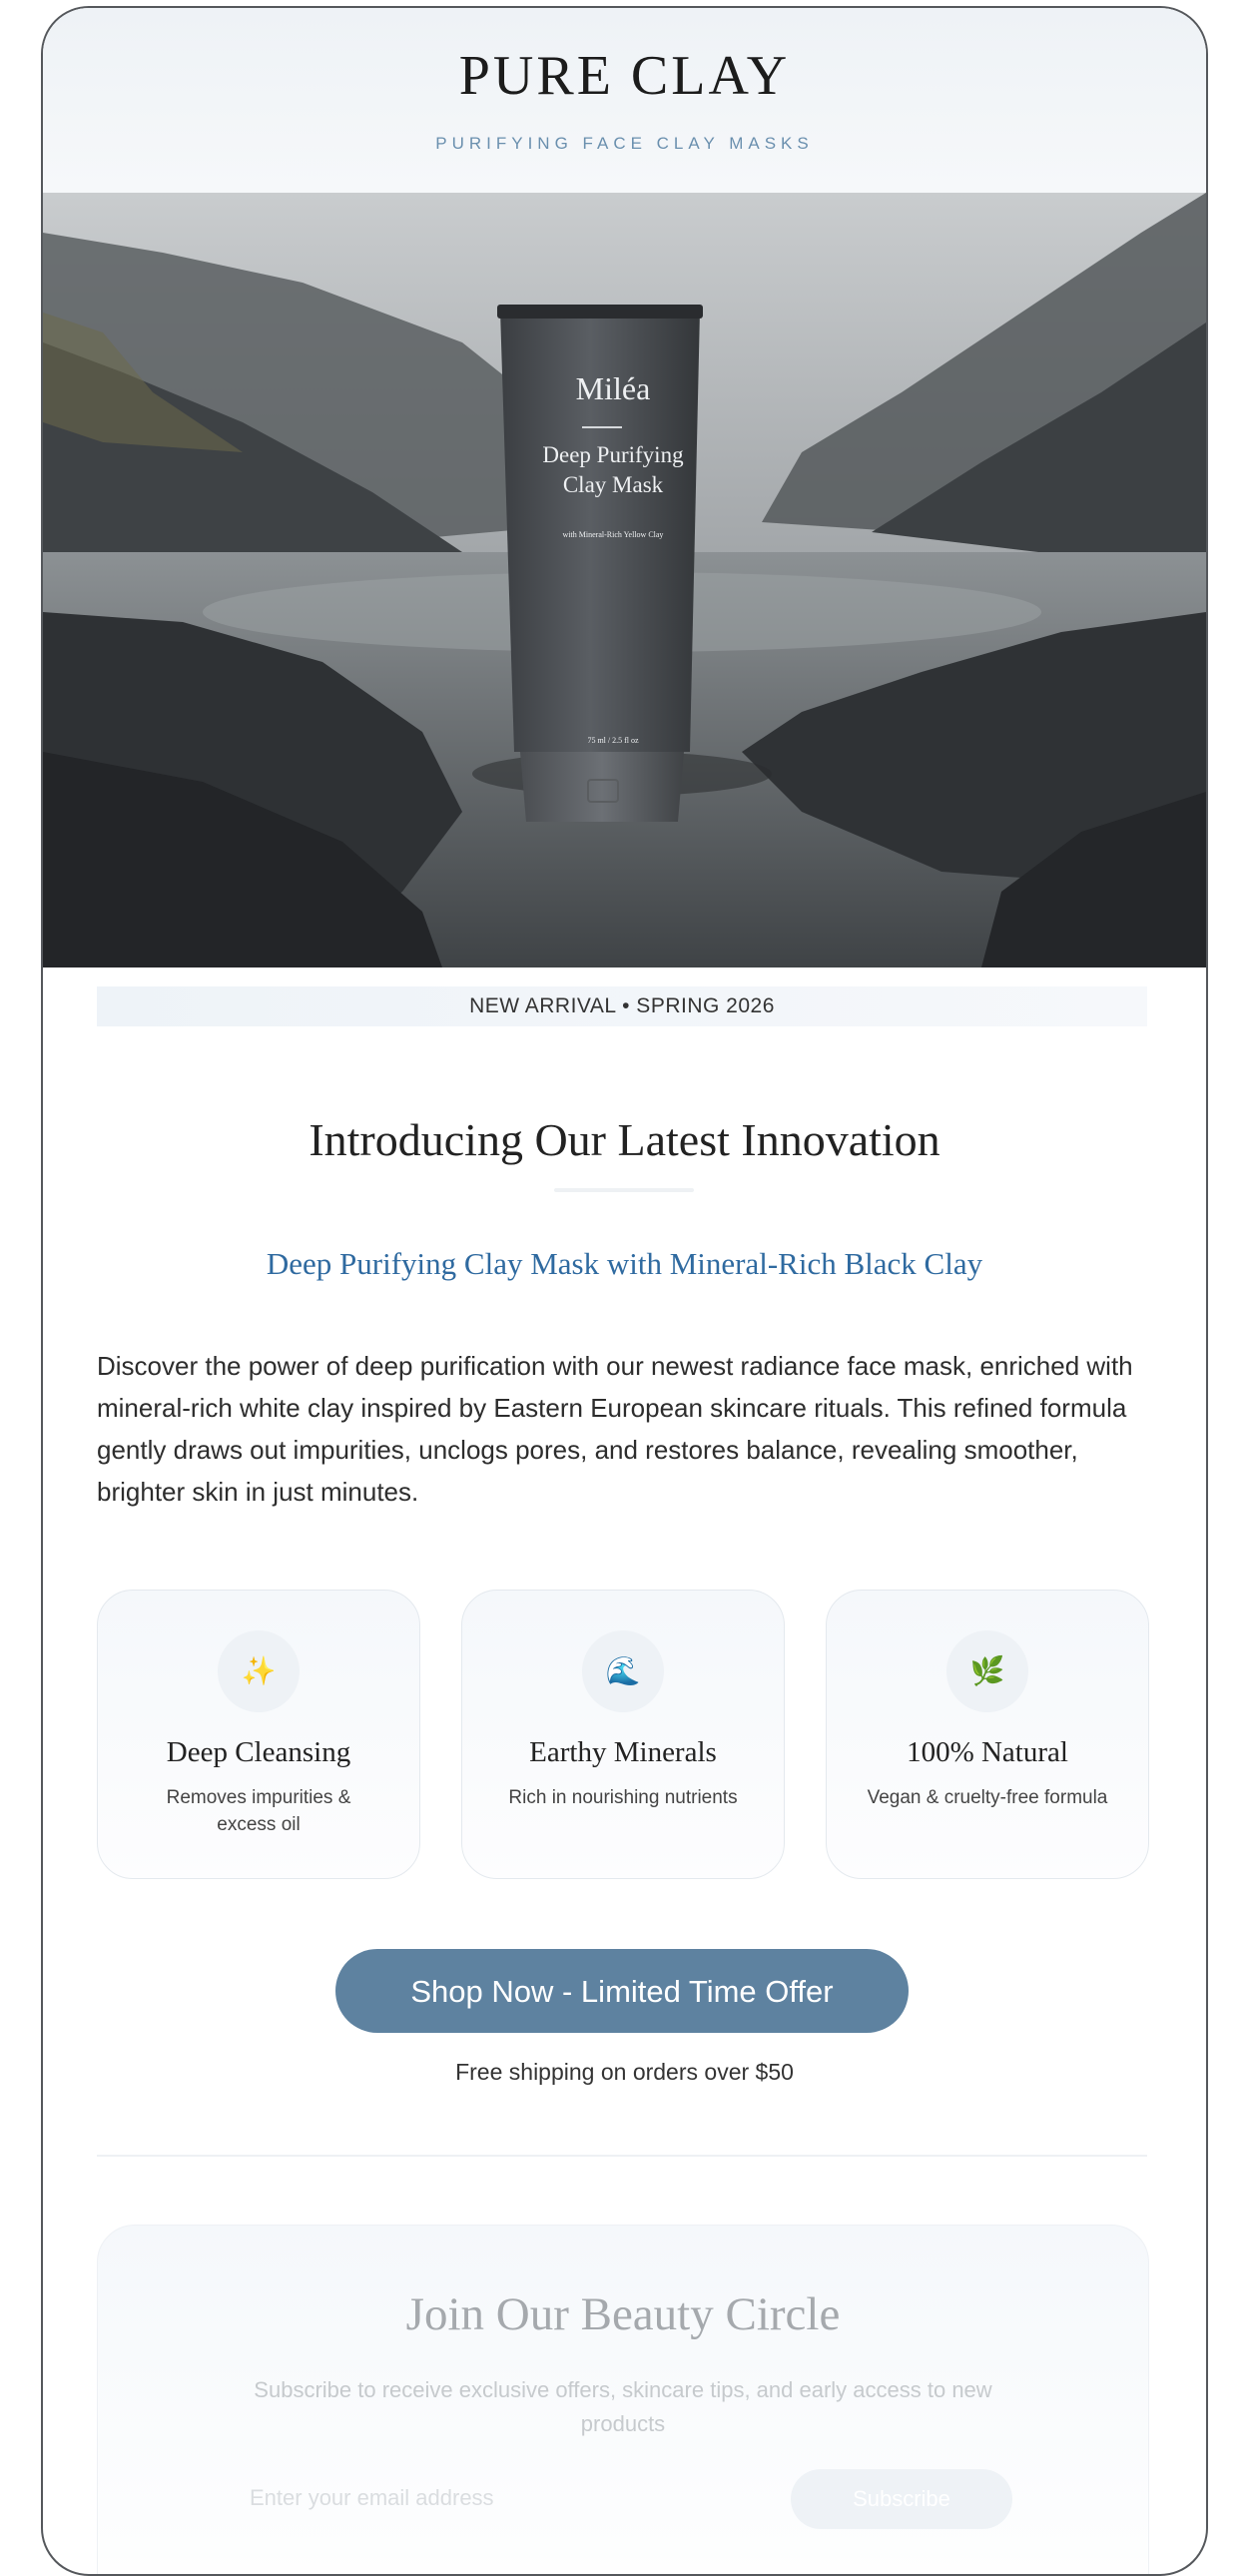 This screenshot has height=2576, width=1248. What do you see at coordinates (987, 1752) in the screenshot?
I see `feature-title: 100% Natural` at bounding box center [987, 1752].